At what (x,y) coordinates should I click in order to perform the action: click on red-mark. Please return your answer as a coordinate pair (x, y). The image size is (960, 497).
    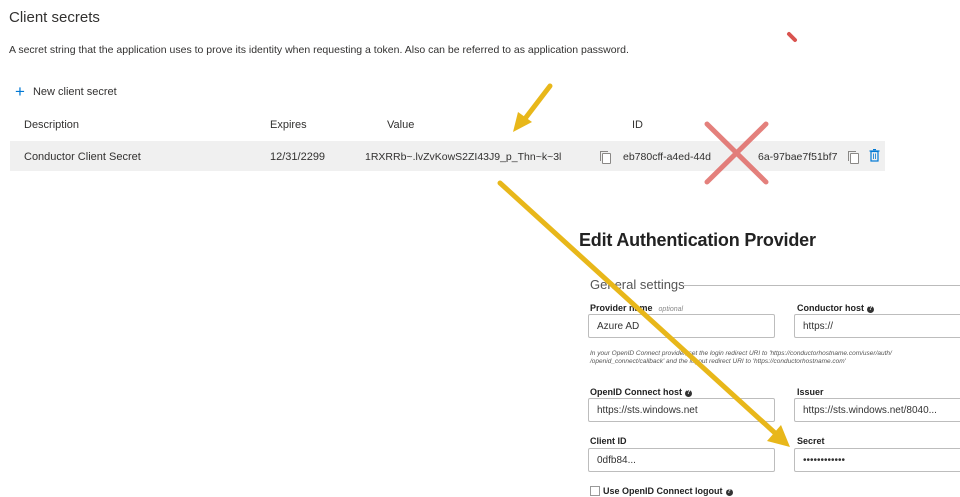
    Looking at the image, I should click on (792, 37).